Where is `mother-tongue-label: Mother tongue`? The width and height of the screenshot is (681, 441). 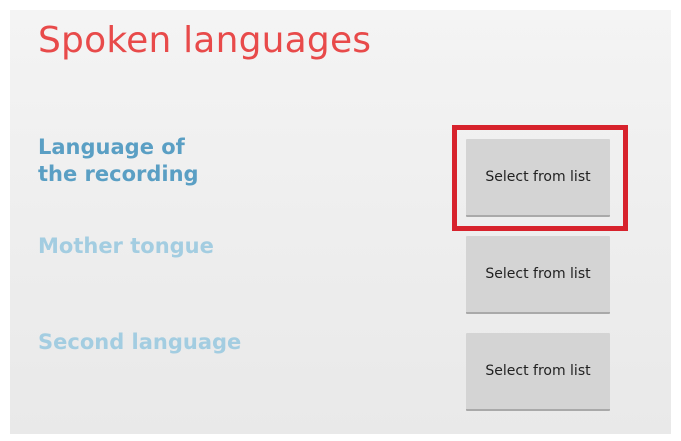
mother-tongue-label: Mother tongue is located at coordinates (126, 246).